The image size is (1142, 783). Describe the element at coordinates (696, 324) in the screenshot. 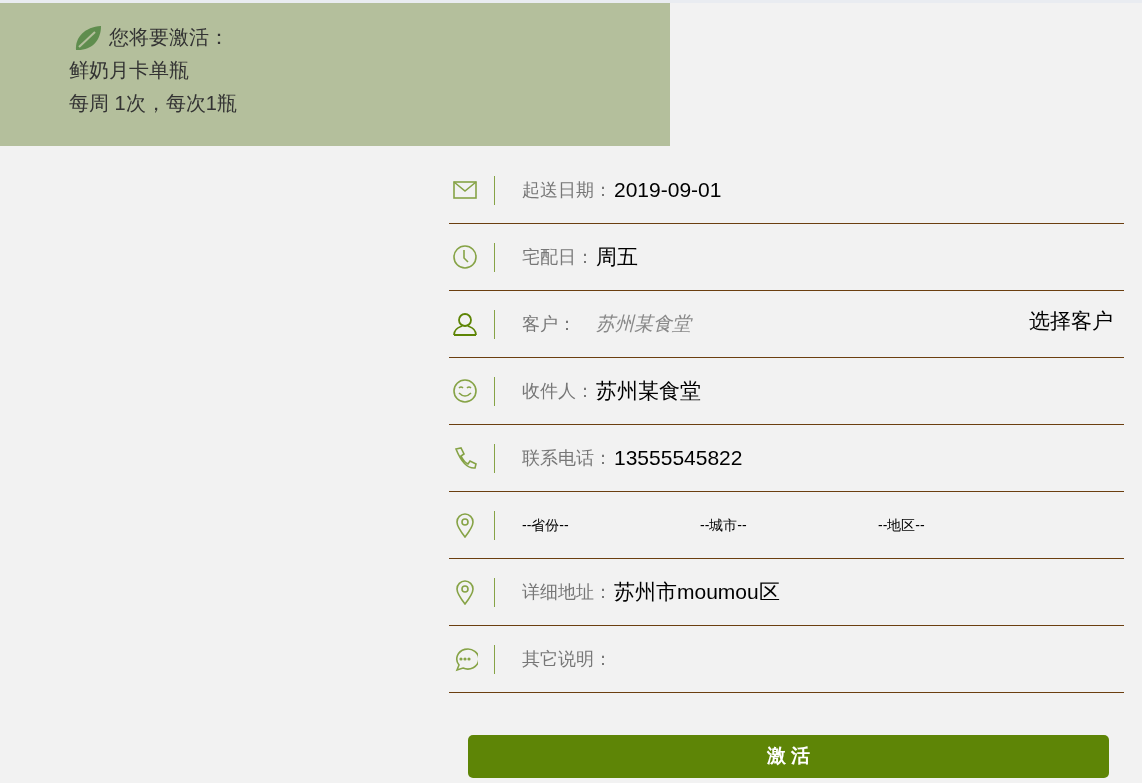

I see `customer-field: 苏州某食堂` at that location.